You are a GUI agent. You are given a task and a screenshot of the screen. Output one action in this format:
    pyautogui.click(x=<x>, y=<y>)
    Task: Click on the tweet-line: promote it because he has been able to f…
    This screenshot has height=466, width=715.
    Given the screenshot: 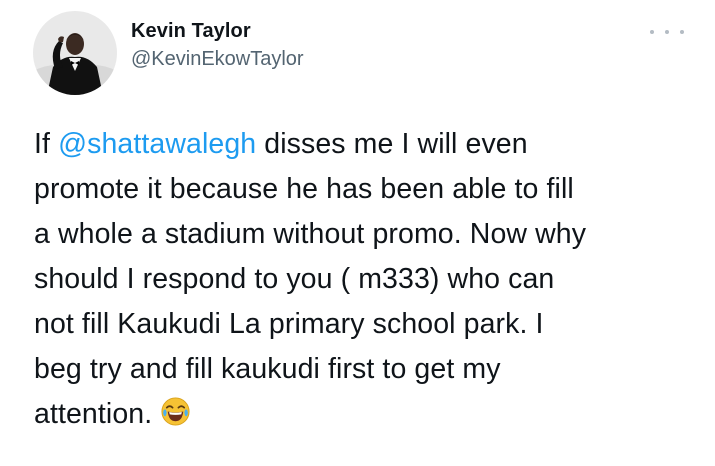 What is the action you would take?
    pyautogui.click(x=304, y=189)
    